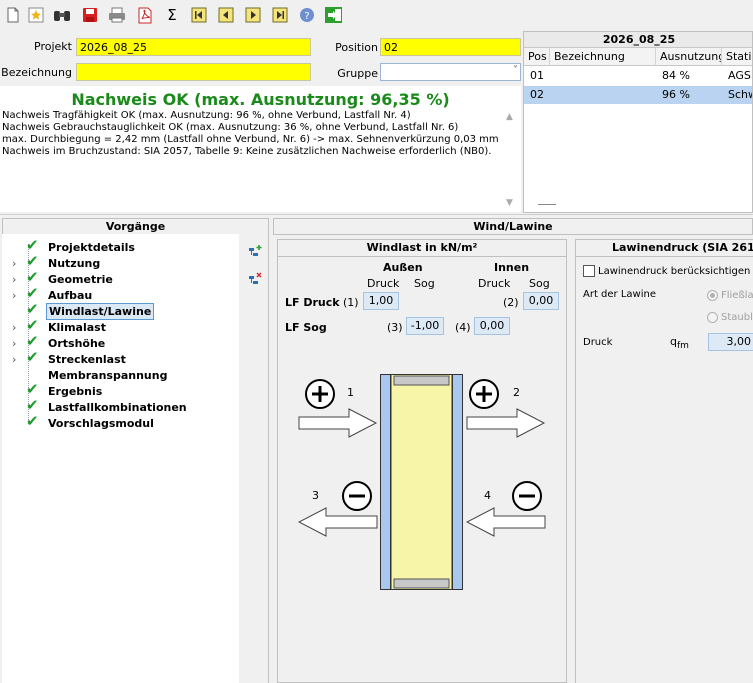 This screenshot has height=683, width=753. Describe the element at coordinates (589, 271) in the screenshot. I see `lawine-checkbox` at that location.